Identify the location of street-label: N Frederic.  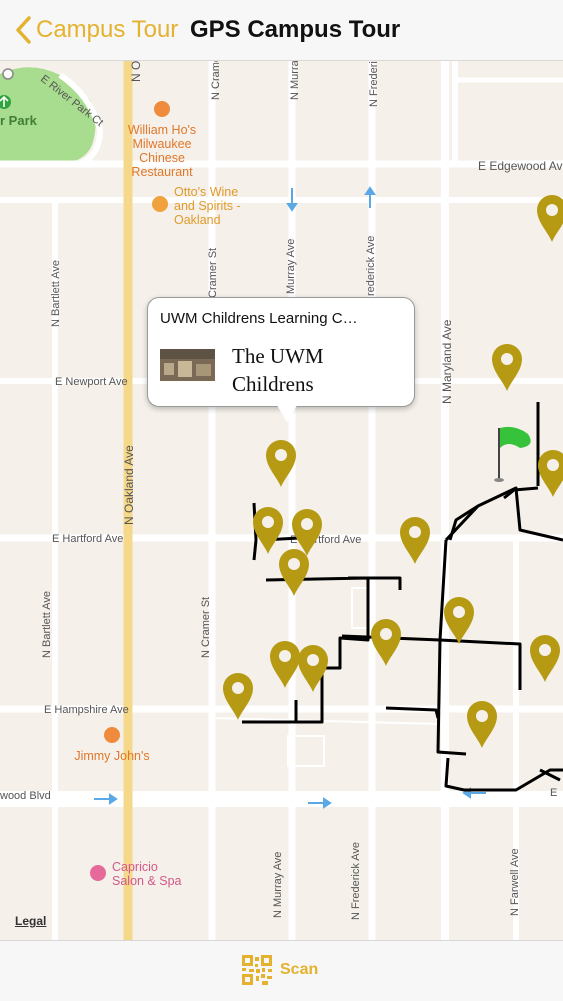
(374, 83).